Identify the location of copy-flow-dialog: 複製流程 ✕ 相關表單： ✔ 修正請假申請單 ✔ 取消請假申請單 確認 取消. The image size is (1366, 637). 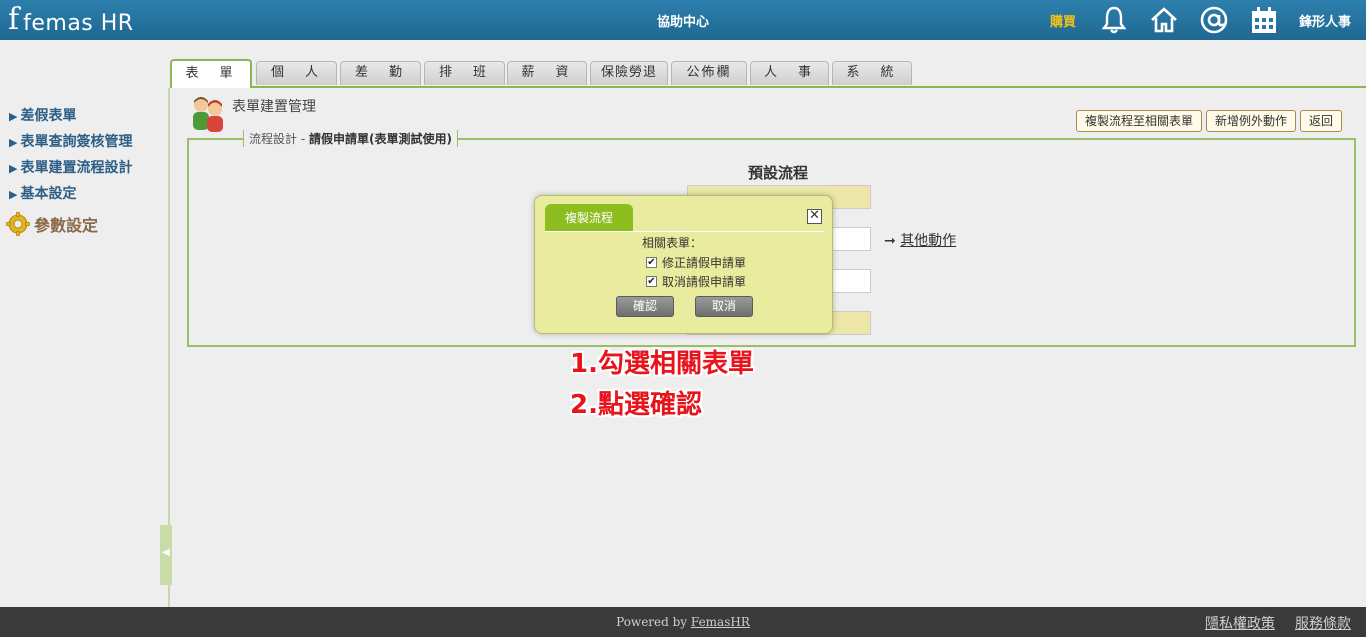
(683, 264).